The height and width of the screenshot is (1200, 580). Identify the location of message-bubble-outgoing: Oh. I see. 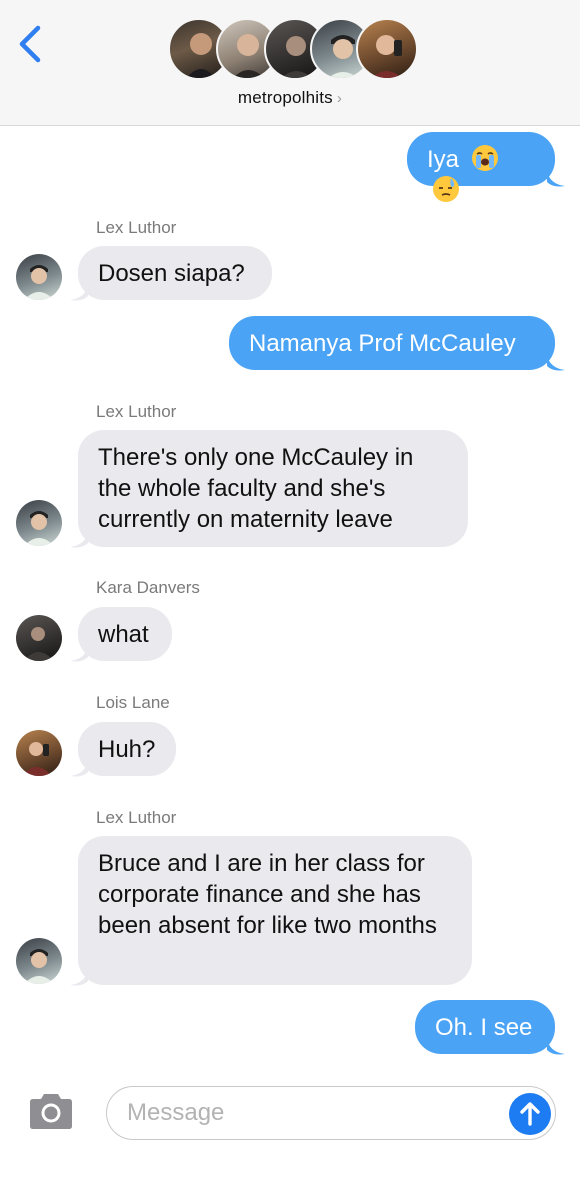
(485, 1027).